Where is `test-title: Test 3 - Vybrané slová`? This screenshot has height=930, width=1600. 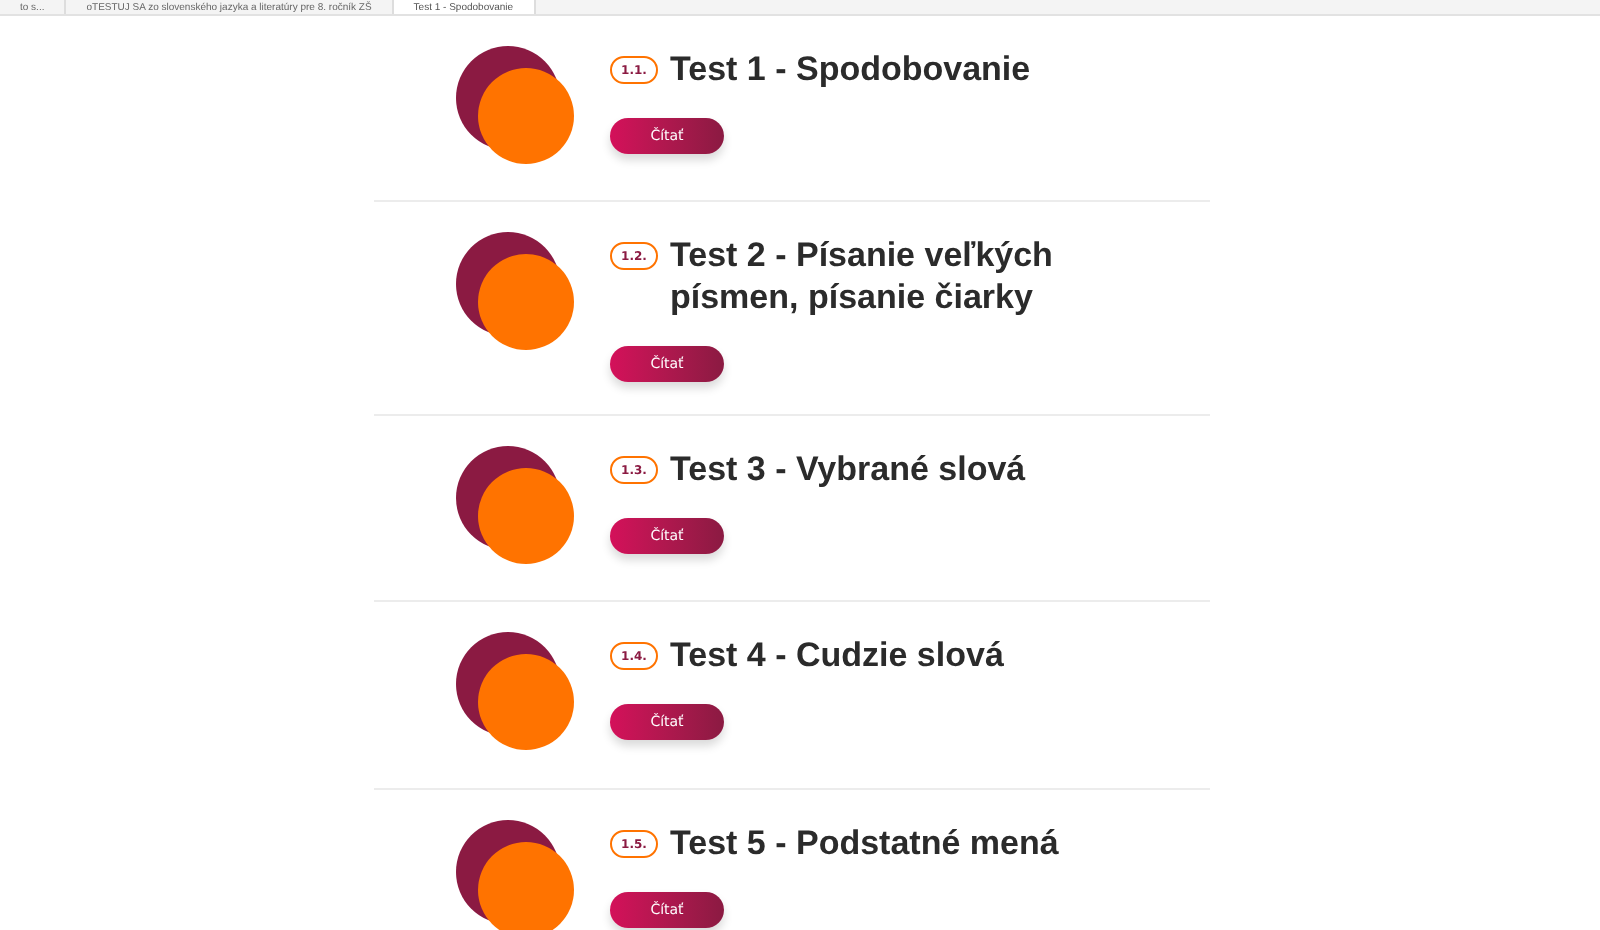
test-title: Test 3 - Vybrané slová is located at coordinates (849, 469).